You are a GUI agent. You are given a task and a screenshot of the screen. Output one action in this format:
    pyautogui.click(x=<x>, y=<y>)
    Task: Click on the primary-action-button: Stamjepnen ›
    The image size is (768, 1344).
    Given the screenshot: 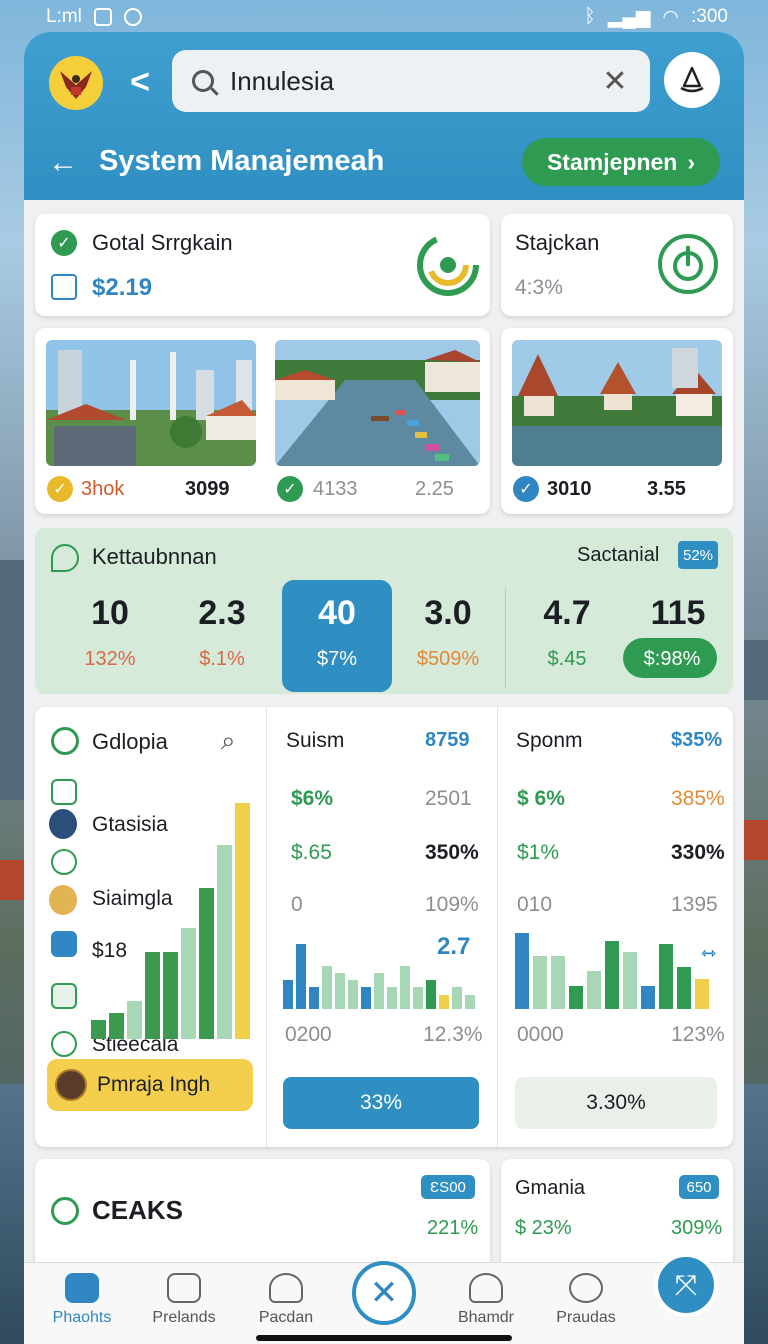 What is the action you would take?
    pyautogui.click(x=621, y=162)
    